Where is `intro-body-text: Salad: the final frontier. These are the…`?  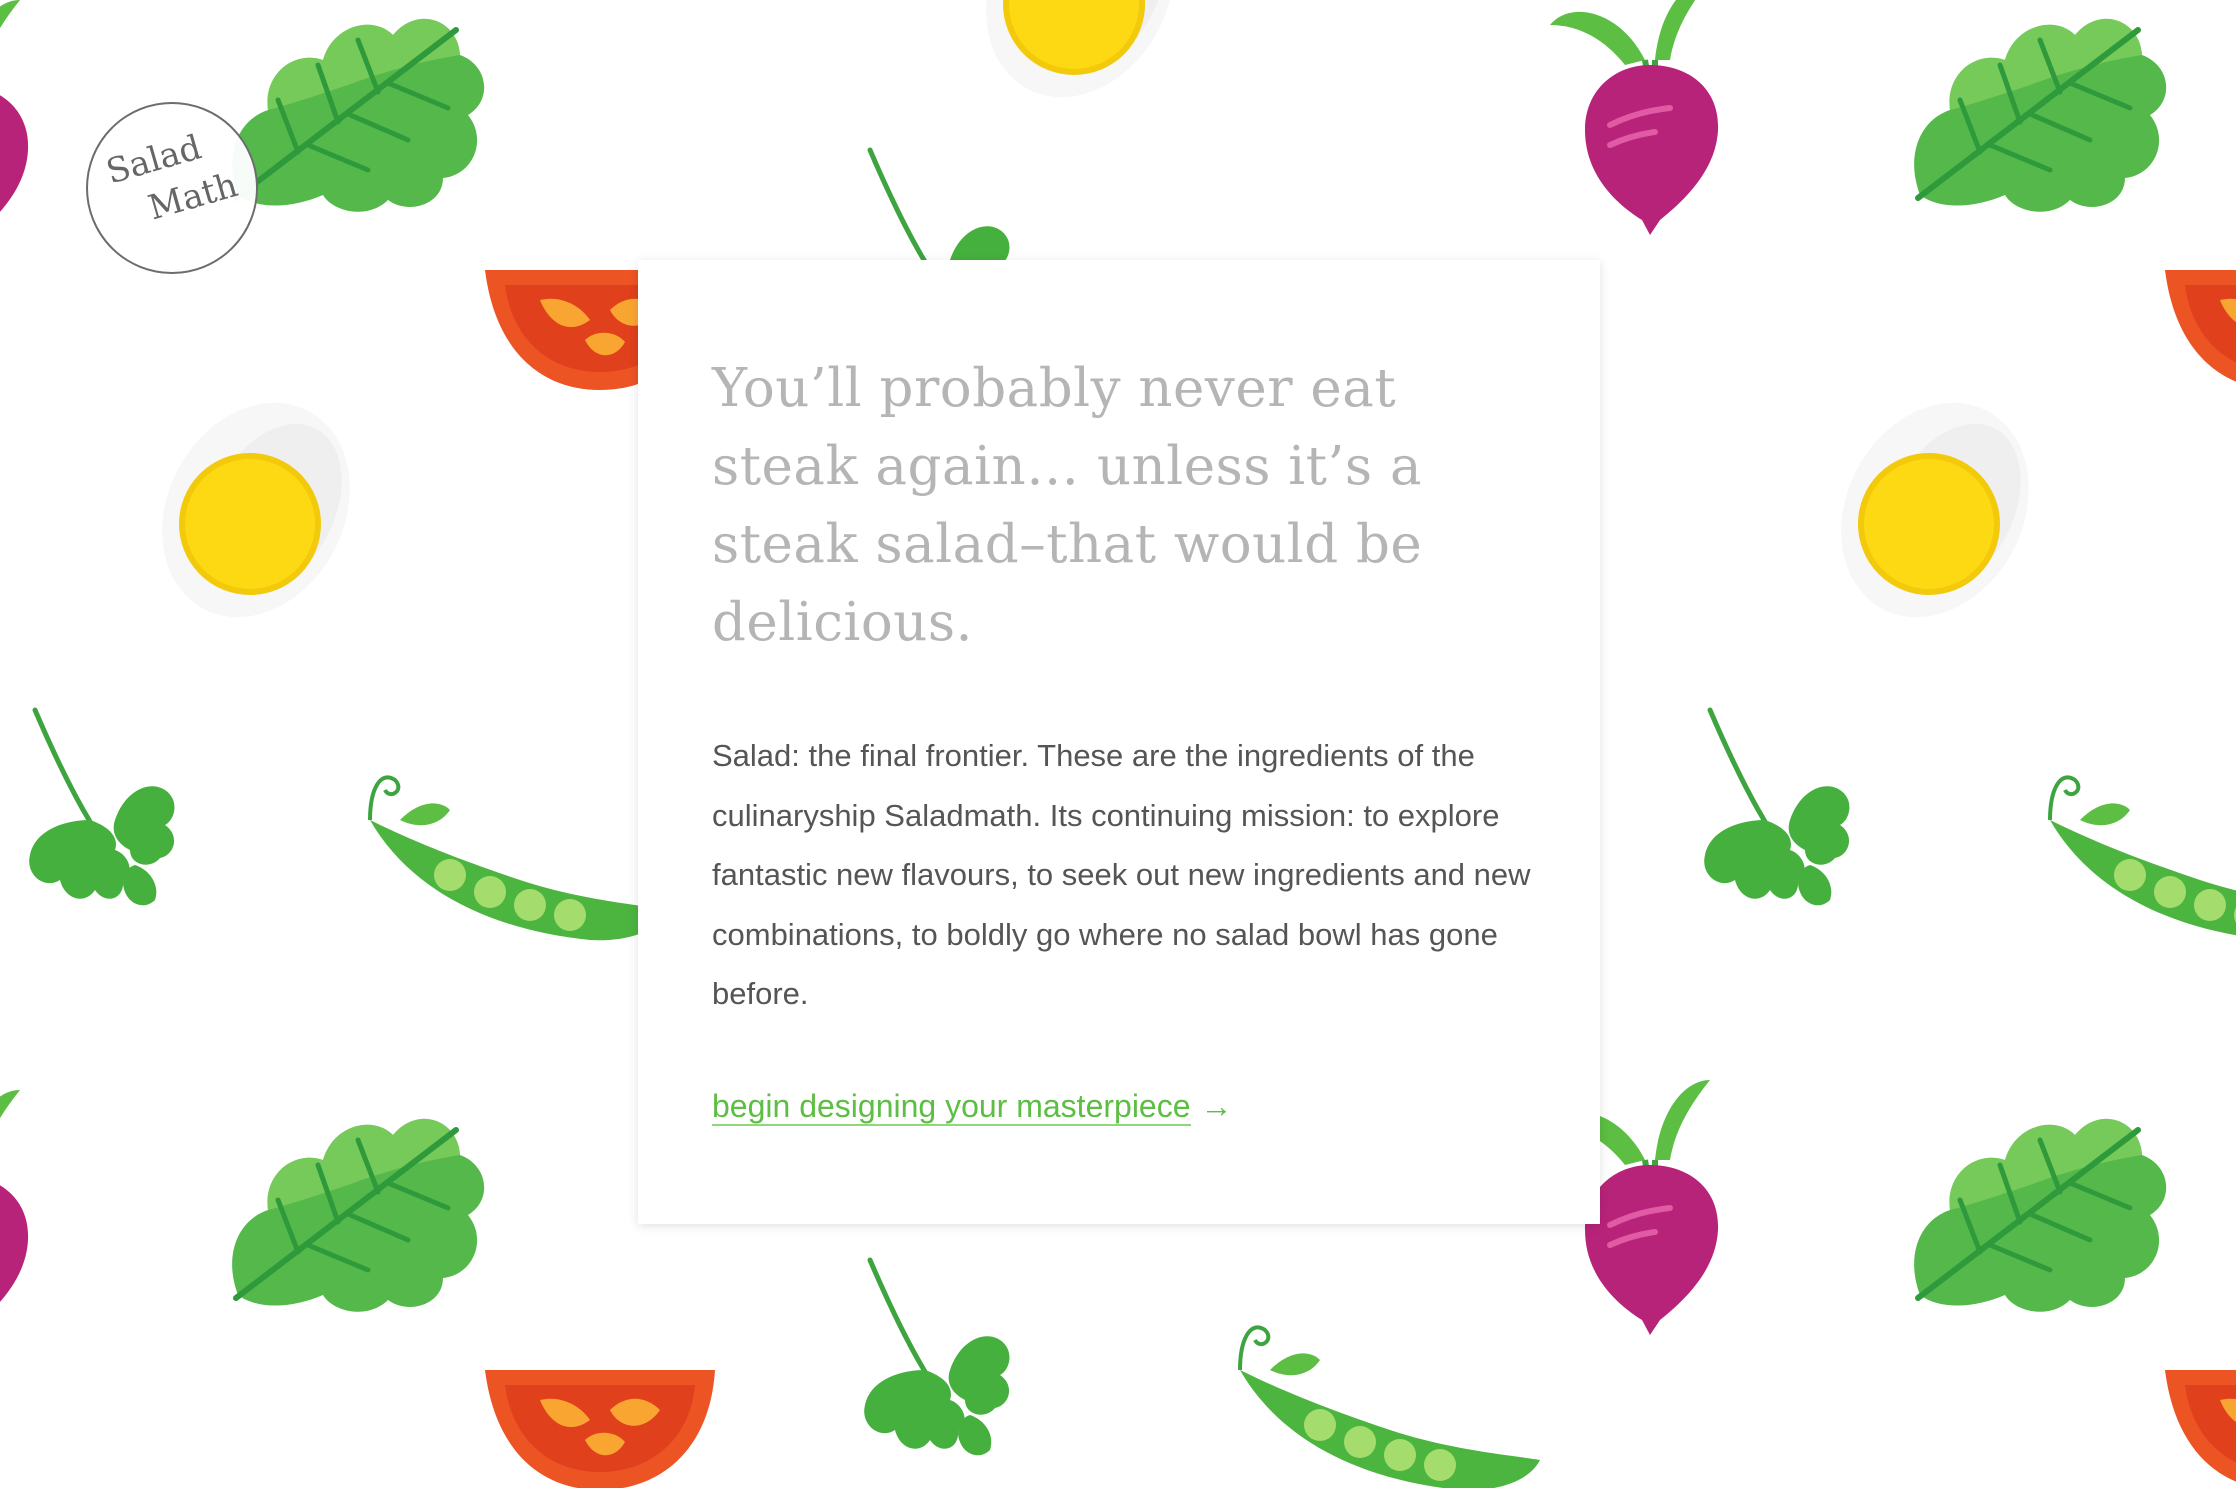 intro-body-text: Salad: the final frontier. These are the… is located at coordinates (1121, 874).